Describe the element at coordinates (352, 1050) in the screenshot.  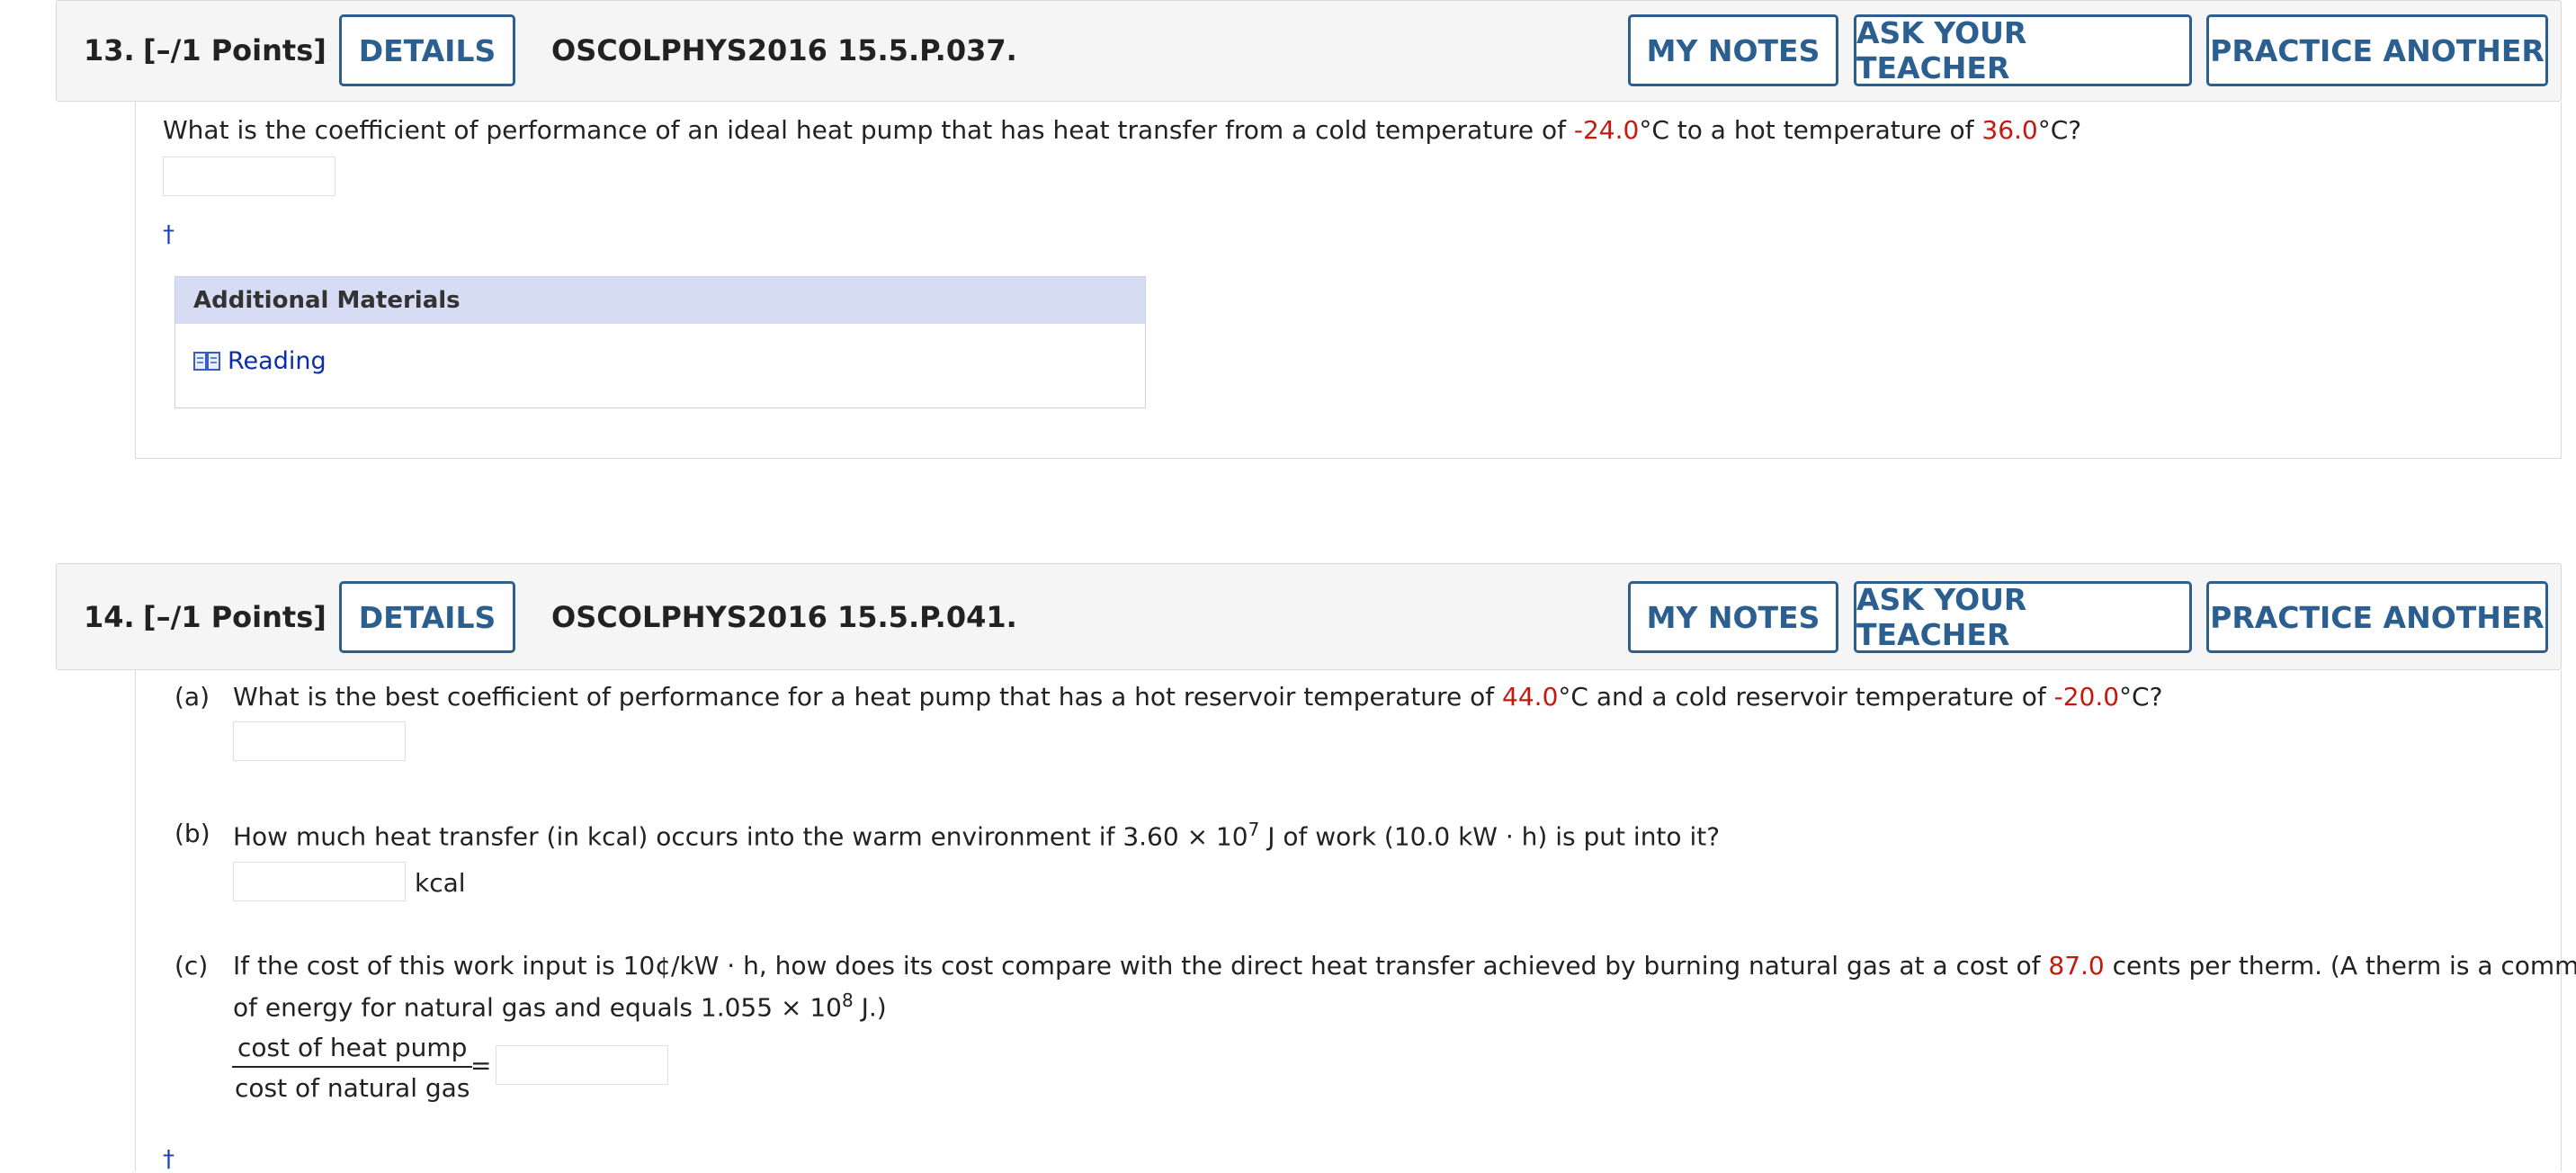
I see `fraction-numerator: cost of heat pump` at that location.